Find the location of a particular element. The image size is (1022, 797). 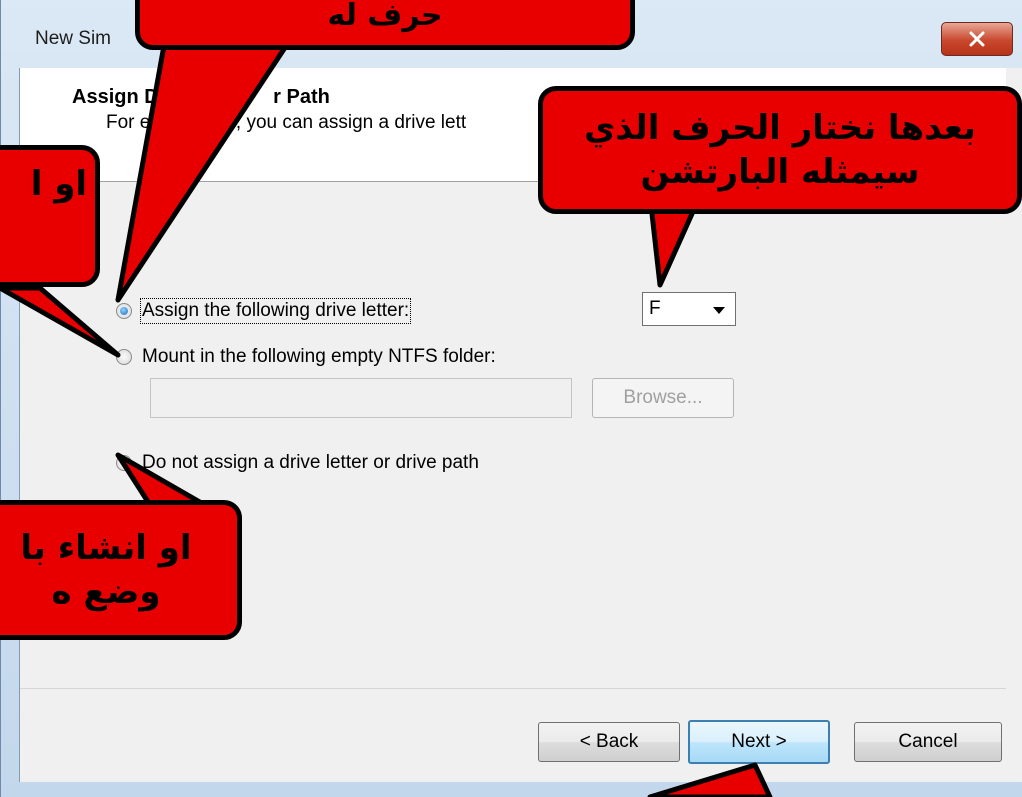

left-callout-pointer is located at coordinates (60, 321).